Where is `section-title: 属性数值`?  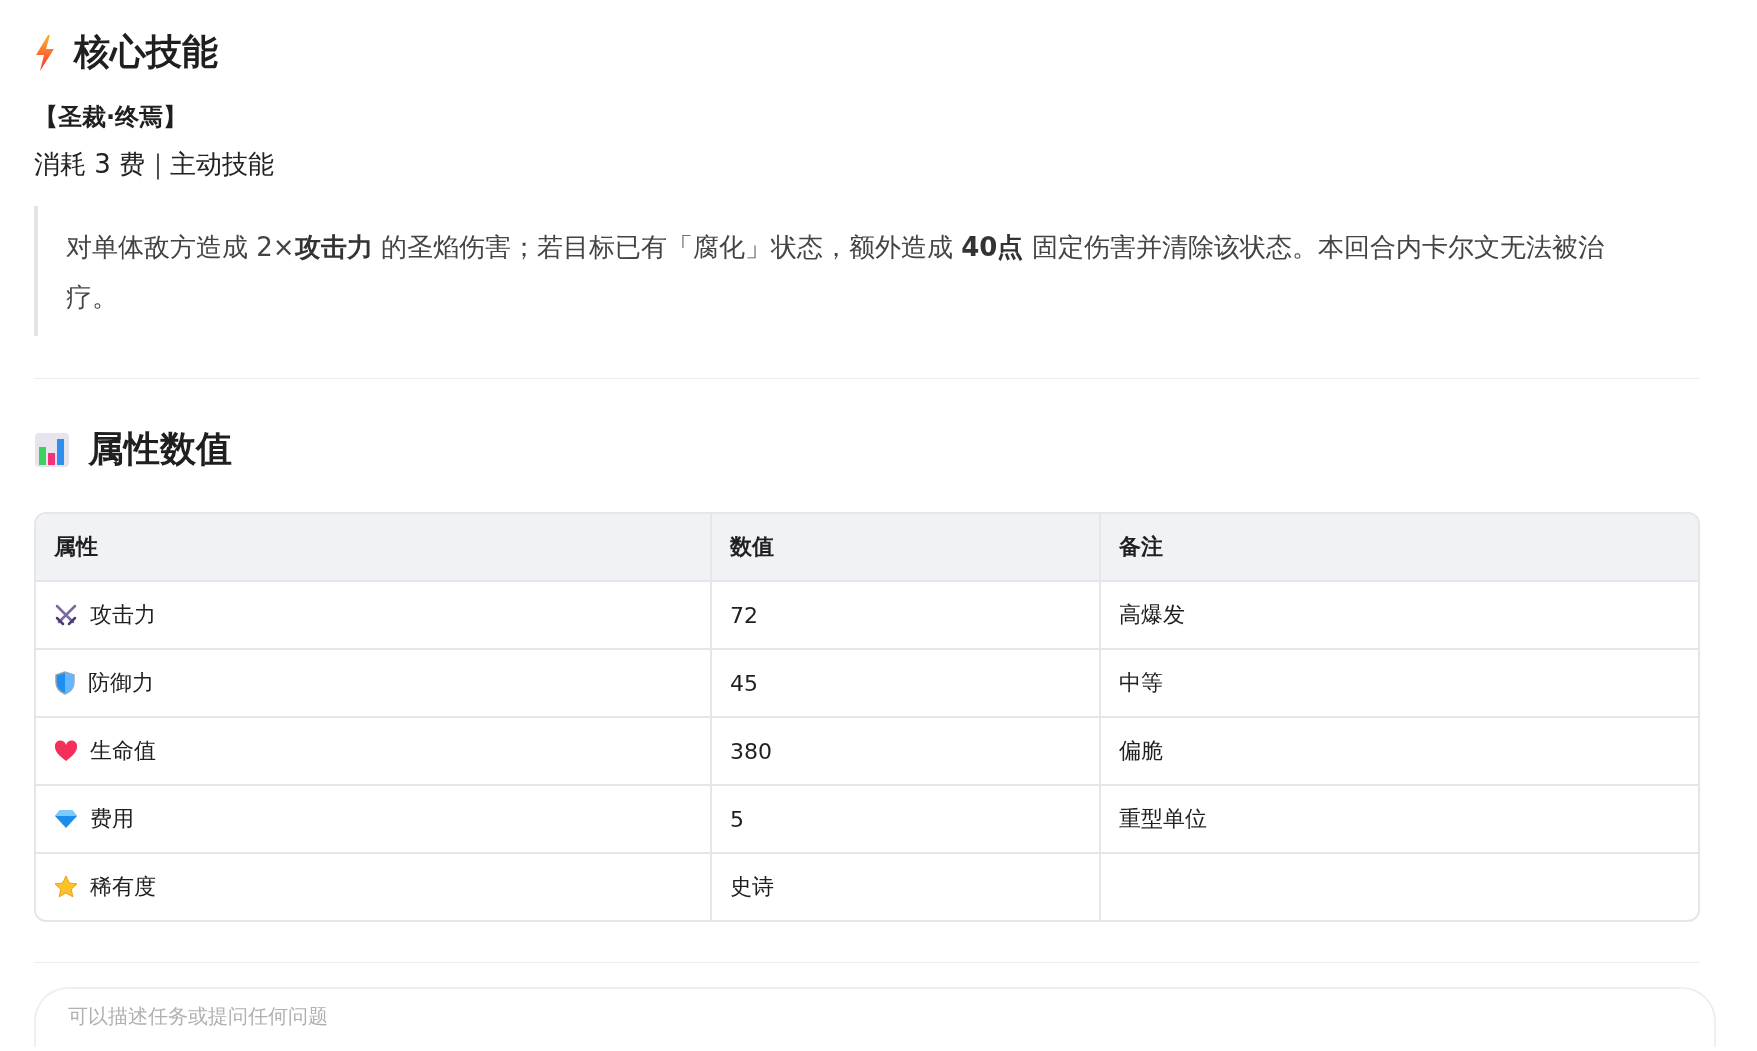
section-title: 属性数值 is located at coordinates (160, 449).